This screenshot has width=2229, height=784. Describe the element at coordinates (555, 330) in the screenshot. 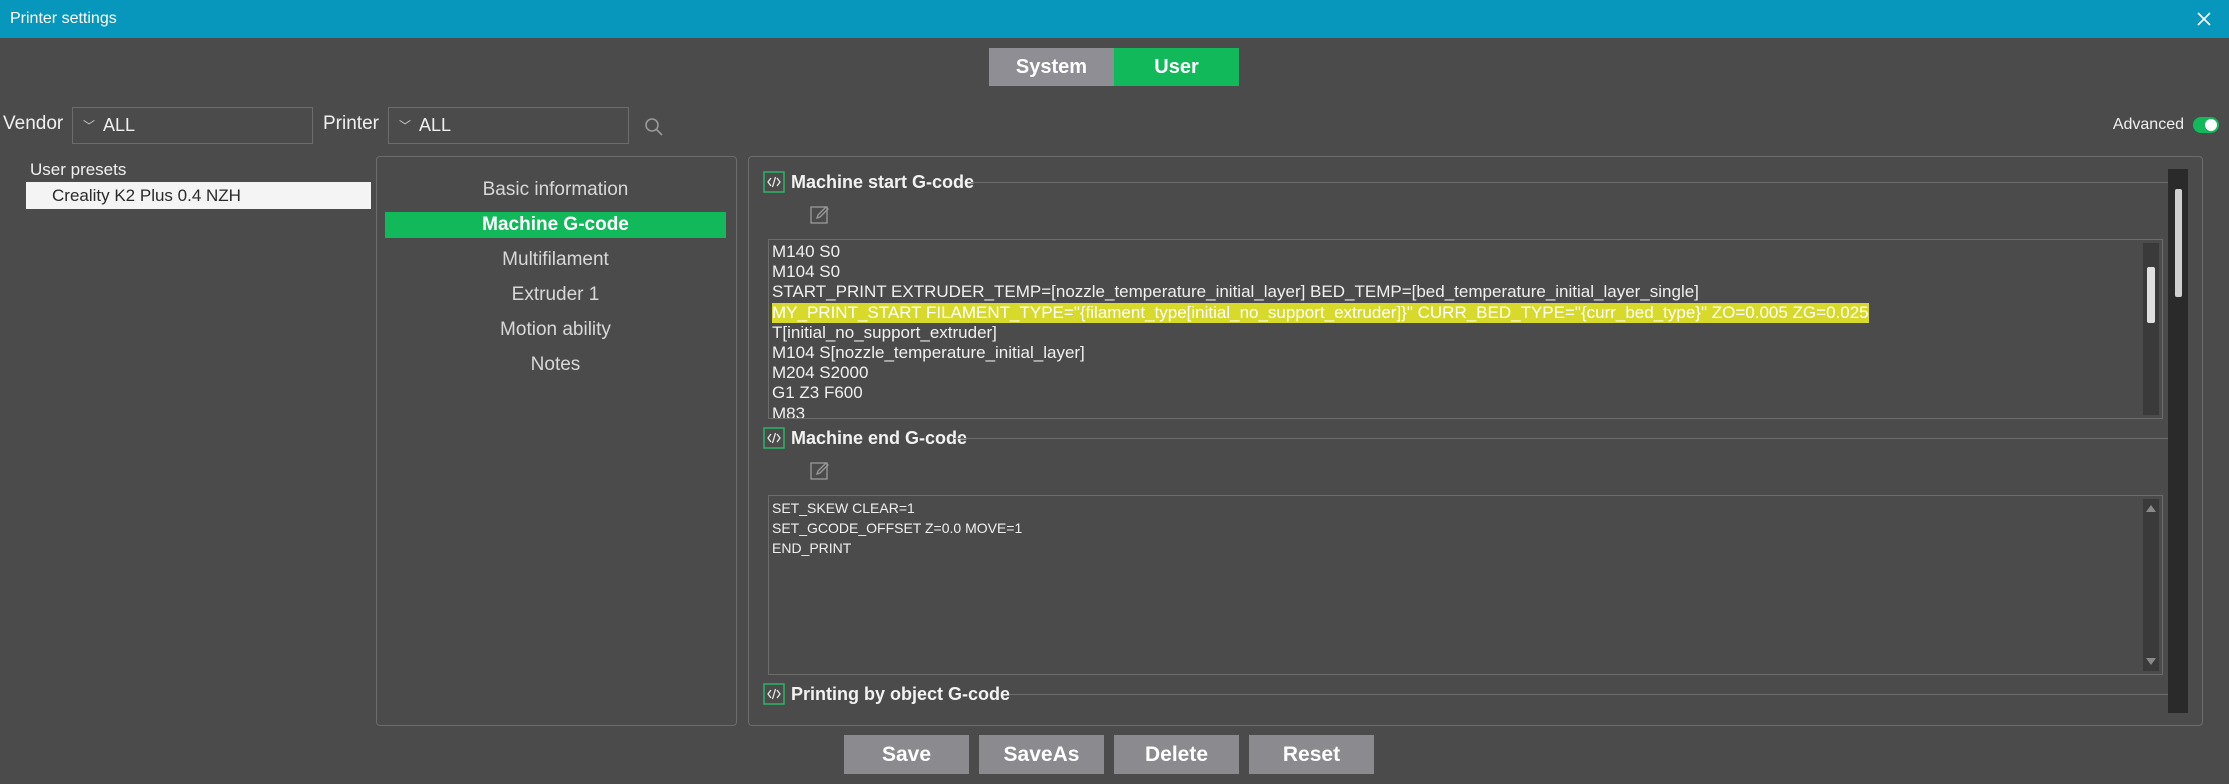

I see `tab-motion-ability: Motion ability` at that location.